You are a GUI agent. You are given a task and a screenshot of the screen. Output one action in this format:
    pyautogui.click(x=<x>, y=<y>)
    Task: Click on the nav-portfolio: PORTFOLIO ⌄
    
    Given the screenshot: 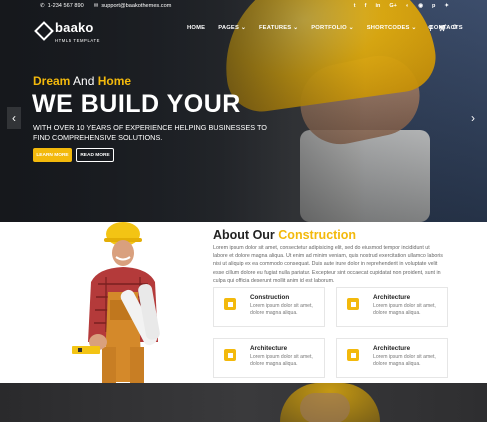 What is the action you would take?
    pyautogui.click(x=332, y=28)
    